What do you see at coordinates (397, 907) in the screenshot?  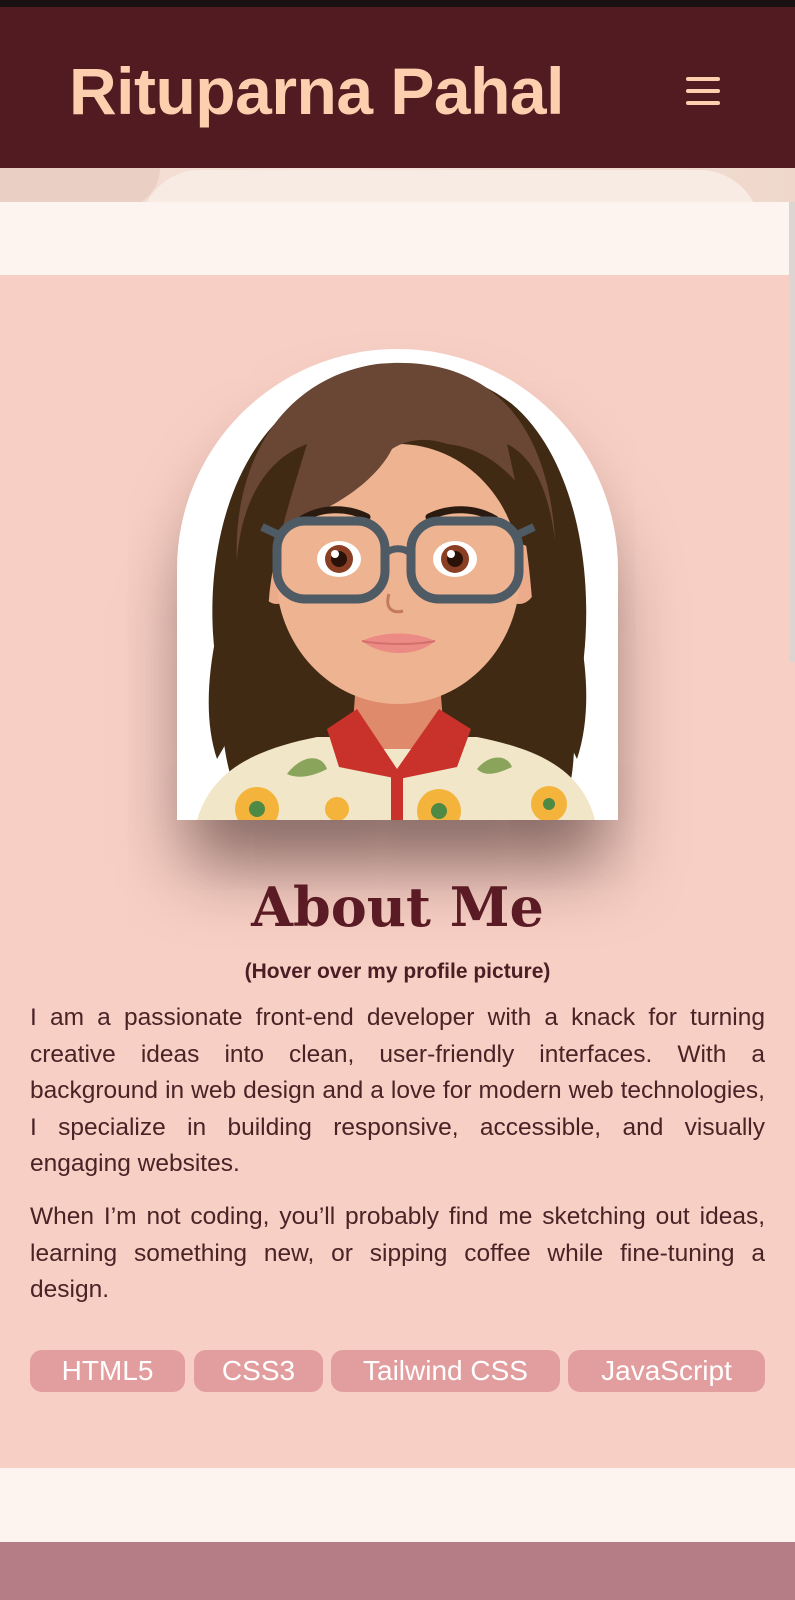 I see `about-title: About Me` at bounding box center [397, 907].